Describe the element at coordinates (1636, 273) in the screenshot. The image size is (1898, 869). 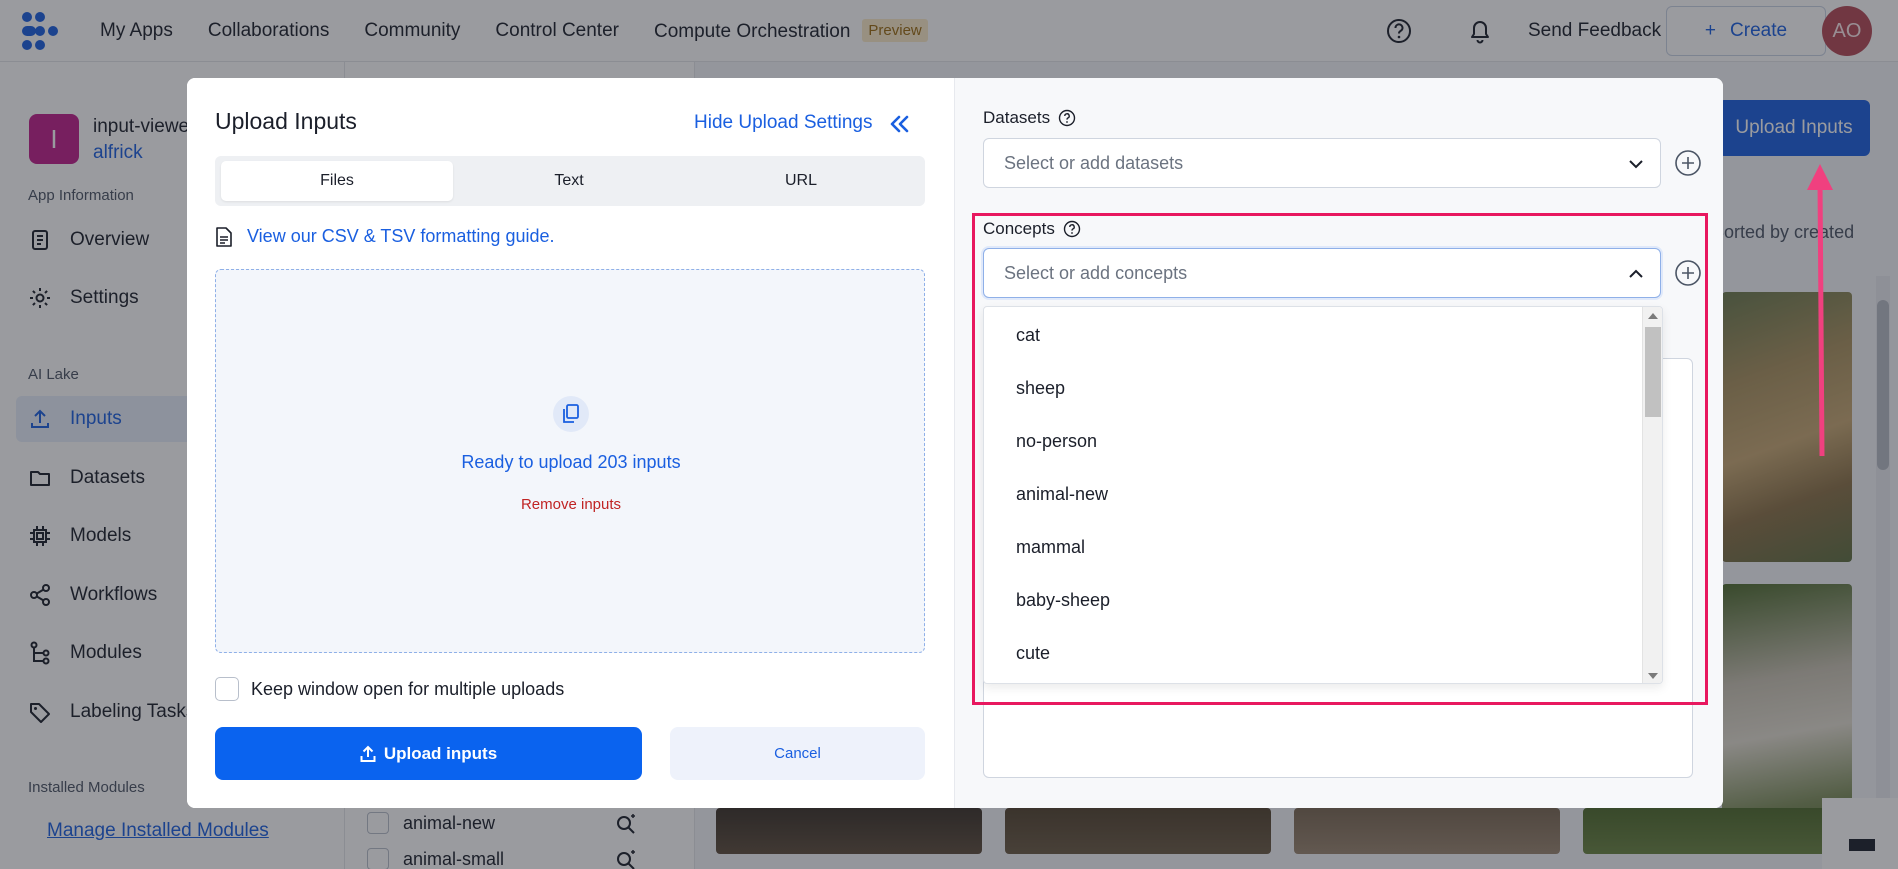
I see `chevron-up-icon` at that location.